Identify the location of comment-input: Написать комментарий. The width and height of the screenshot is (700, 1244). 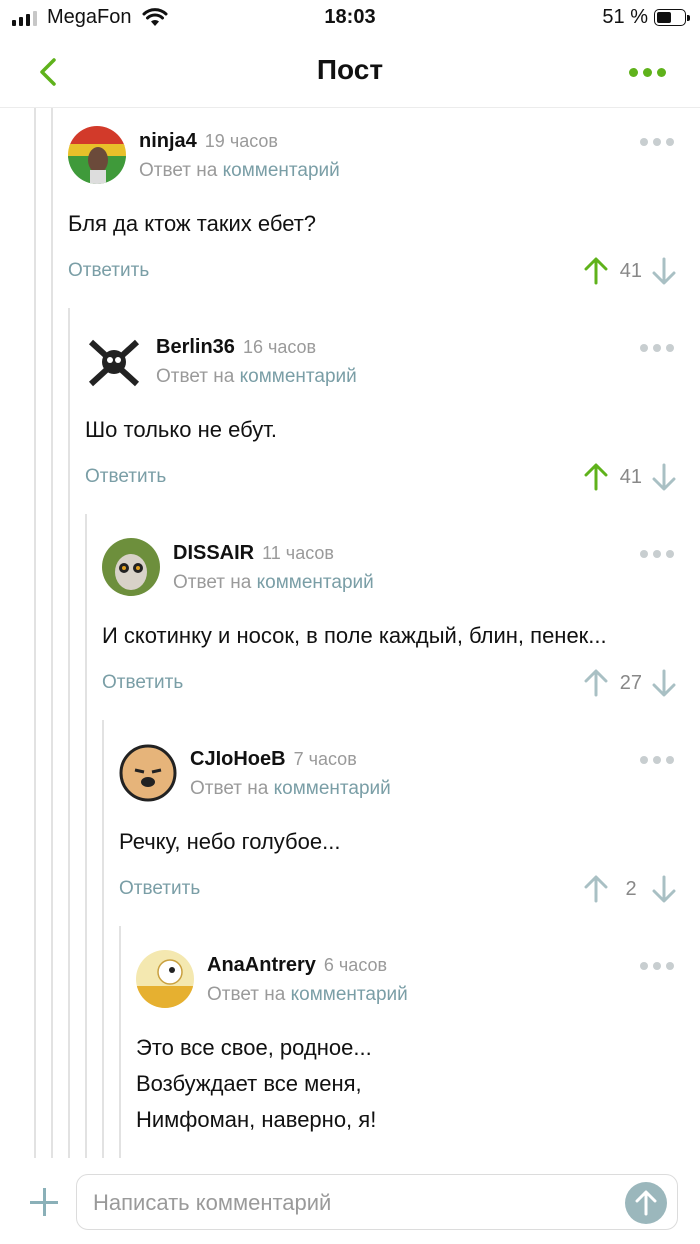
(377, 1202).